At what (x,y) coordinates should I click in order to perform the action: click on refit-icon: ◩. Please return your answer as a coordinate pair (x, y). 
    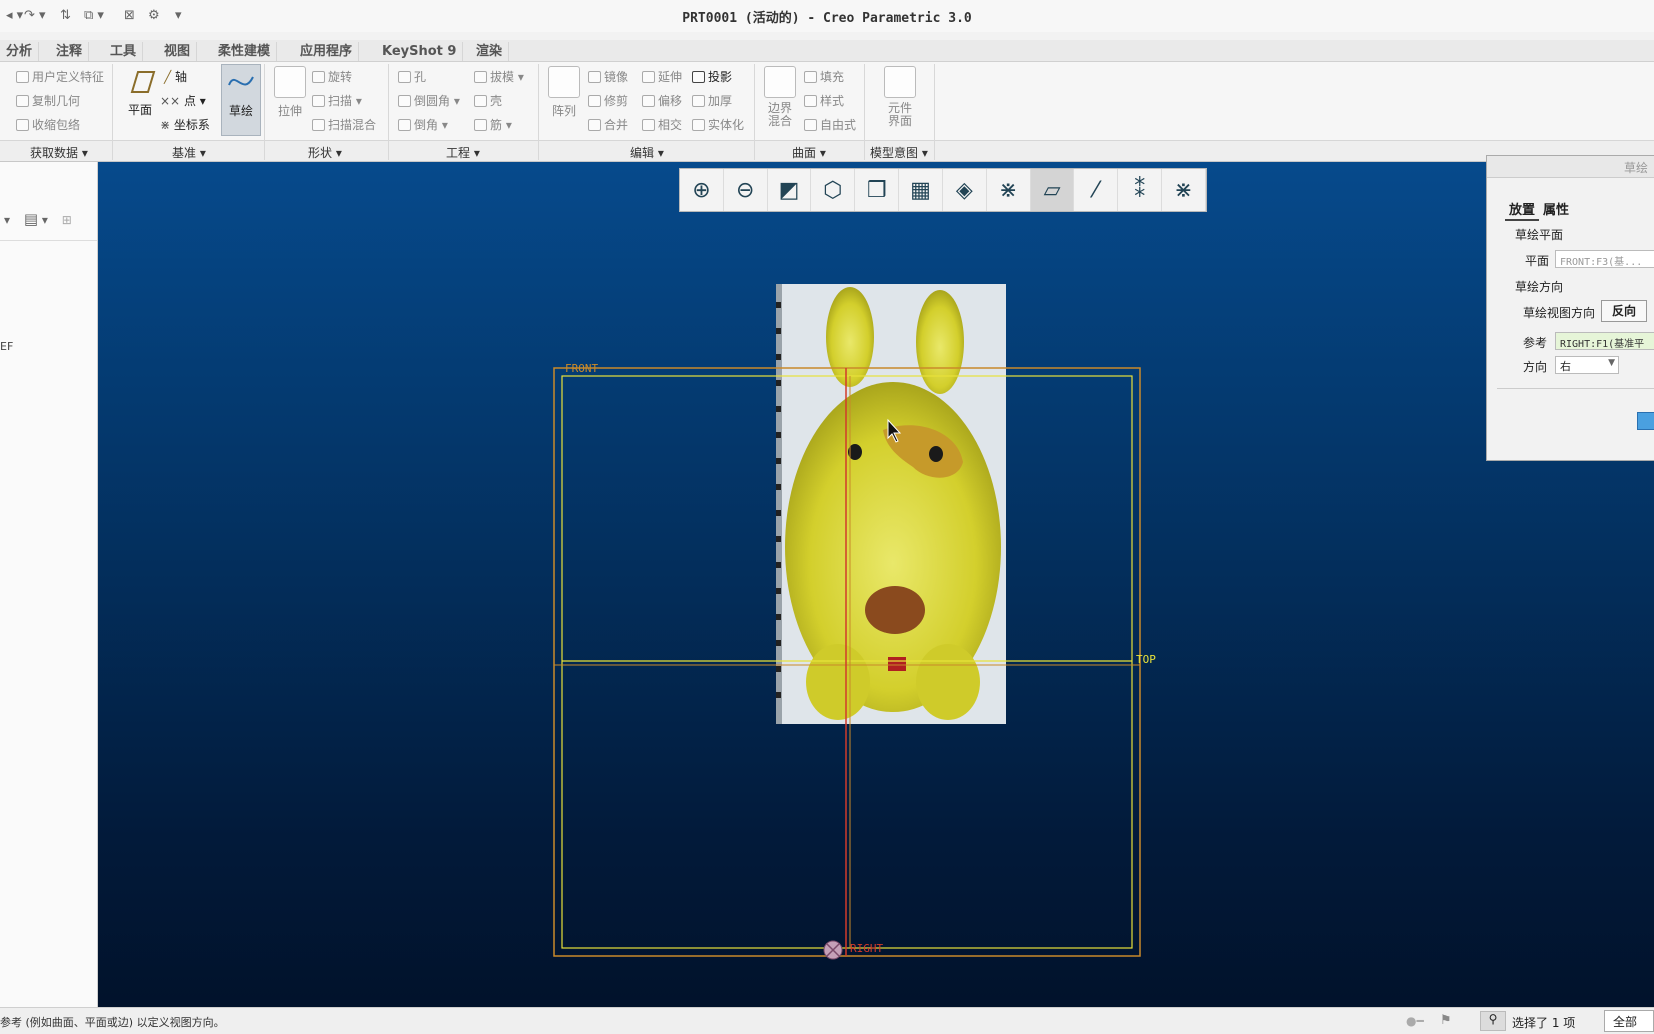
    Looking at the image, I should click on (790, 190).